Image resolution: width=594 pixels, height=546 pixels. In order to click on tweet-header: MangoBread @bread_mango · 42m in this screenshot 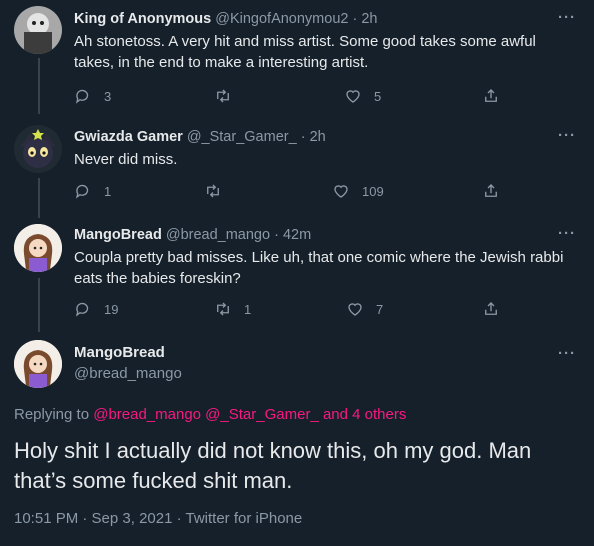, I will do `click(192, 235)`.